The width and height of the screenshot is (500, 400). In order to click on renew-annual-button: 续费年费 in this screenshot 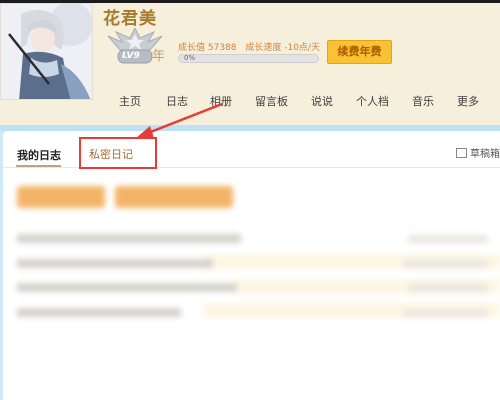, I will do `click(359, 52)`.